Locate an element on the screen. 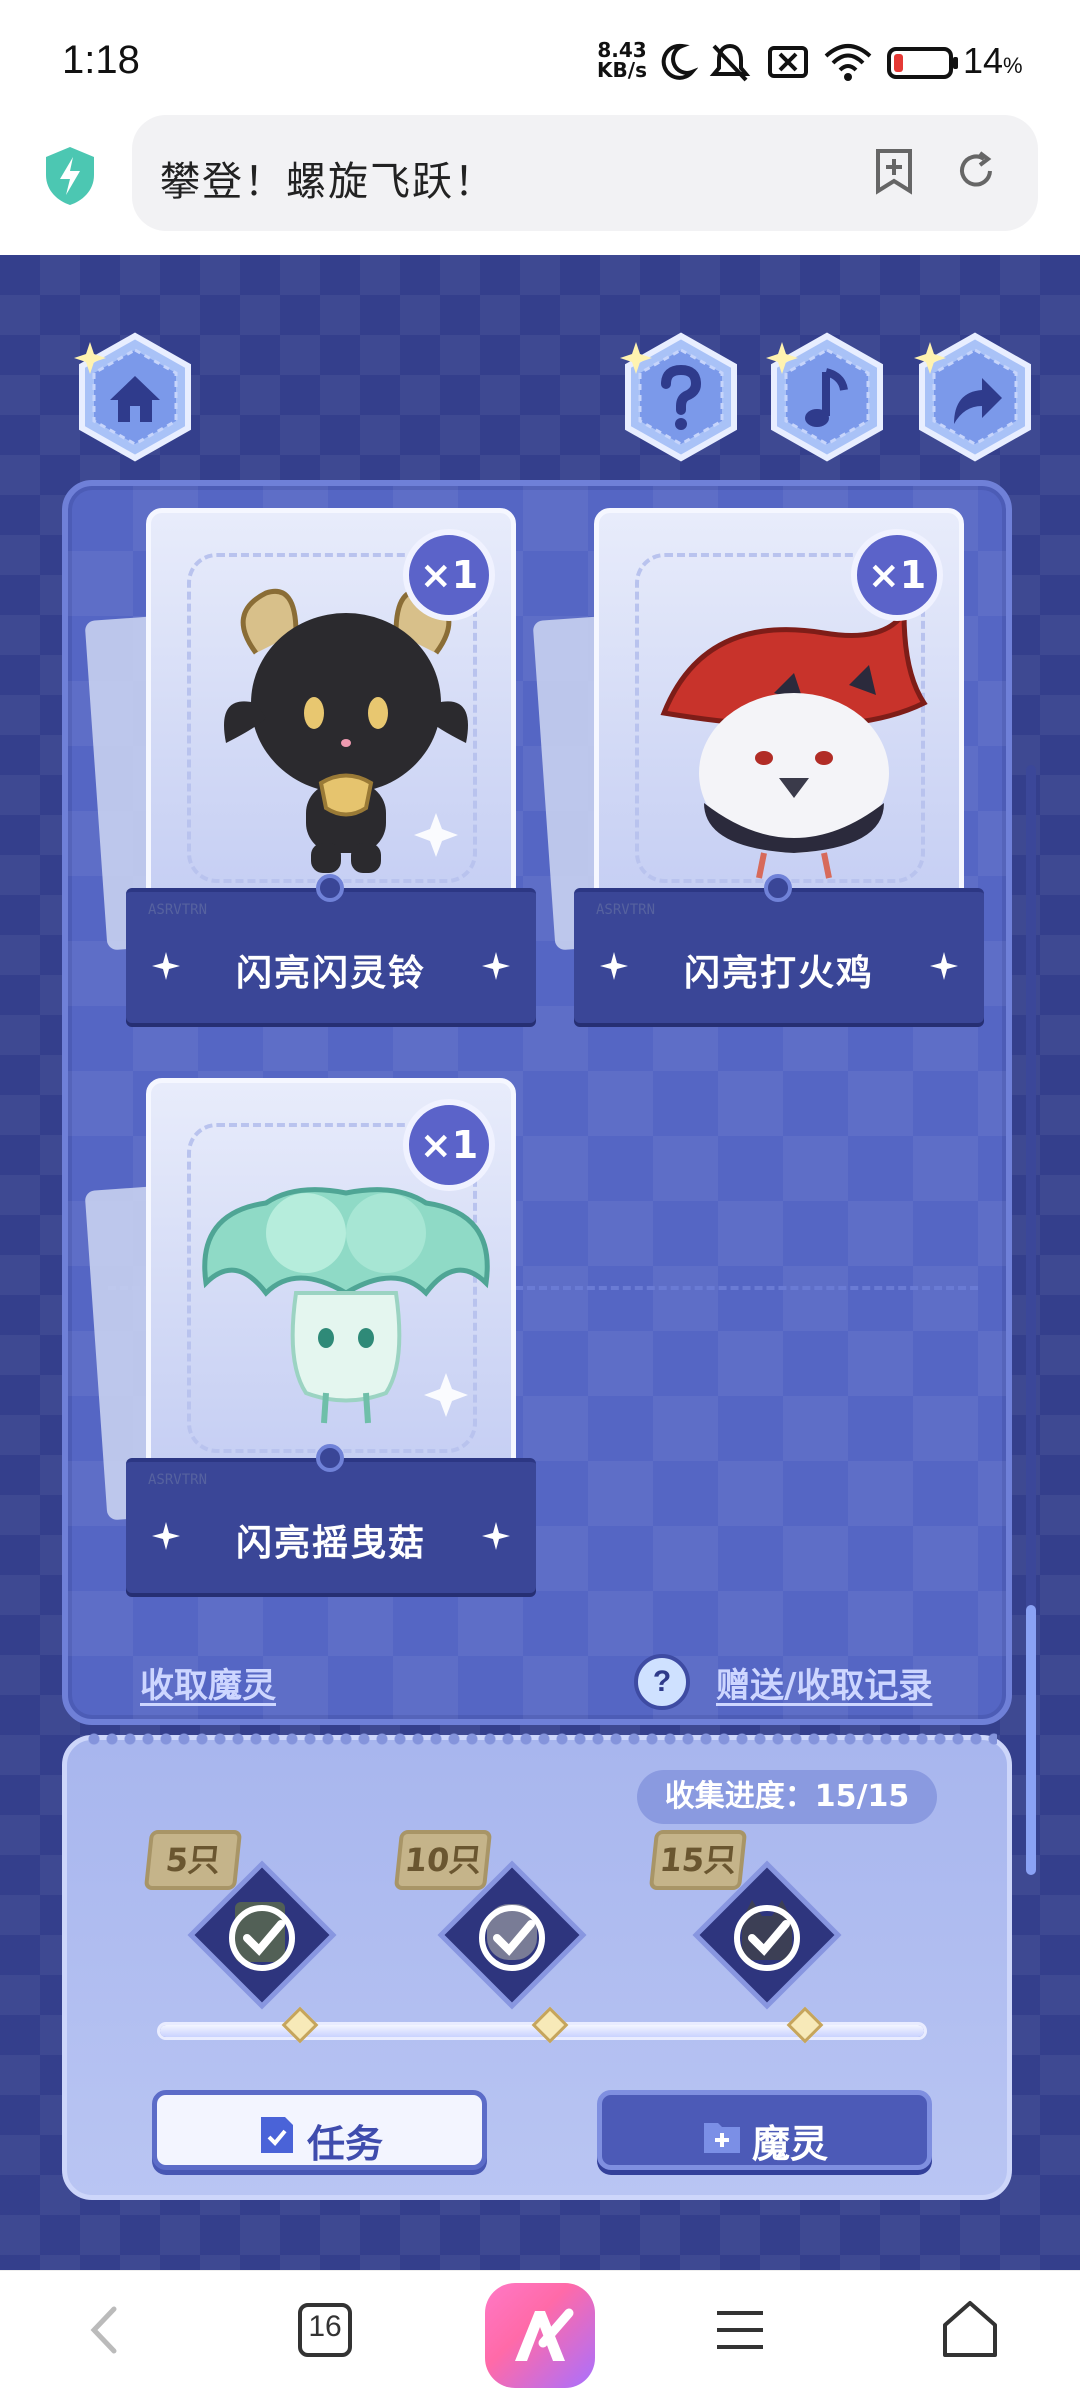 This screenshot has height=2400, width=1080. spirit-card: ×1 ASRVTRN 闪亮摇曳菇 is located at coordinates (310, 1335).